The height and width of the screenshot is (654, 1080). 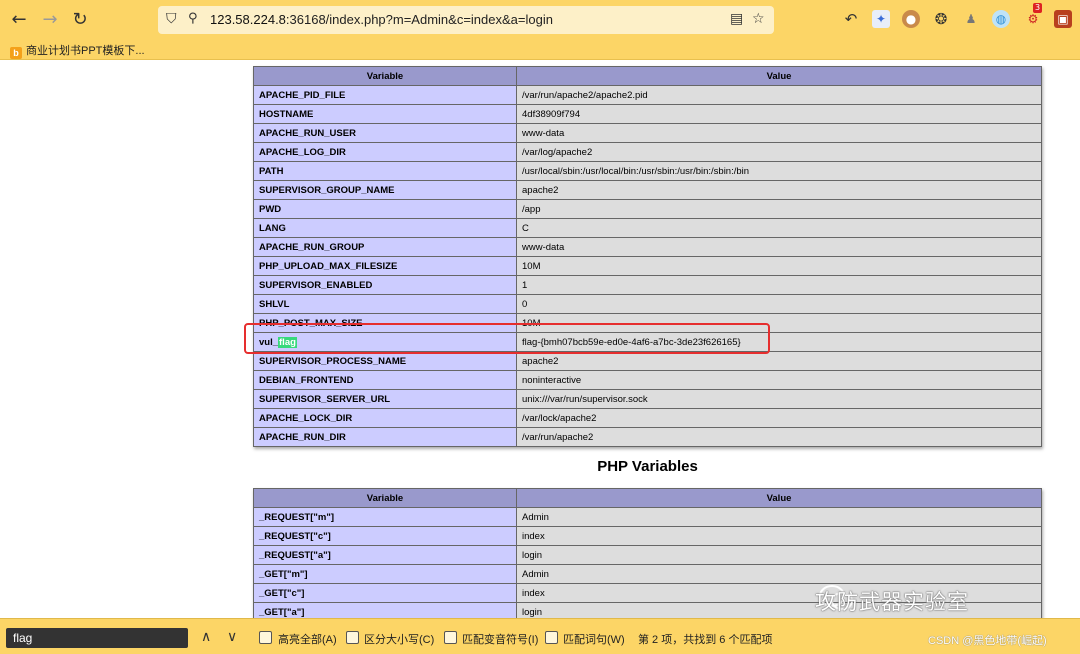 I want to click on extension-user-icon: ♟, so click(x=971, y=19).